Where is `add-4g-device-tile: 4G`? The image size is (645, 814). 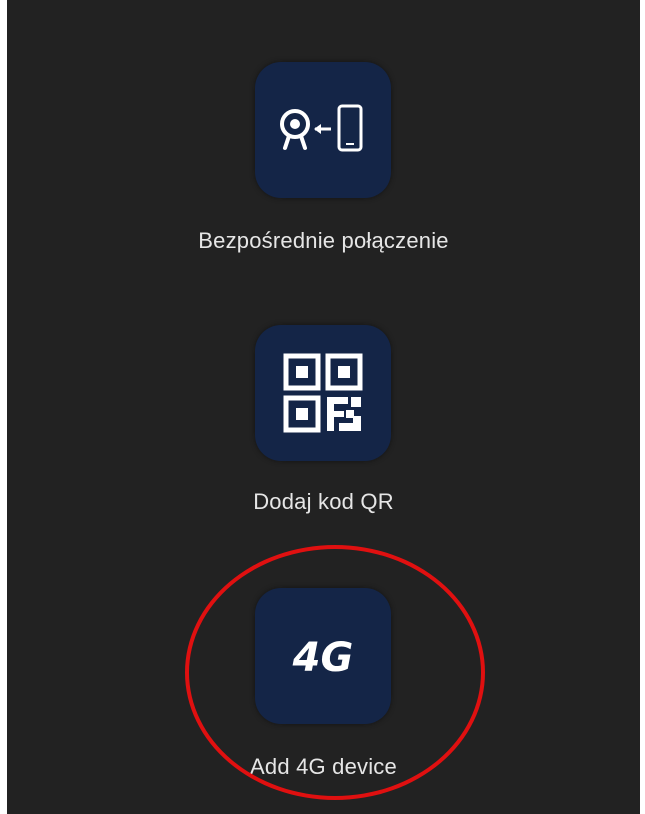 add-4g-device-tile: 4G is located at coordinates (323, 656).